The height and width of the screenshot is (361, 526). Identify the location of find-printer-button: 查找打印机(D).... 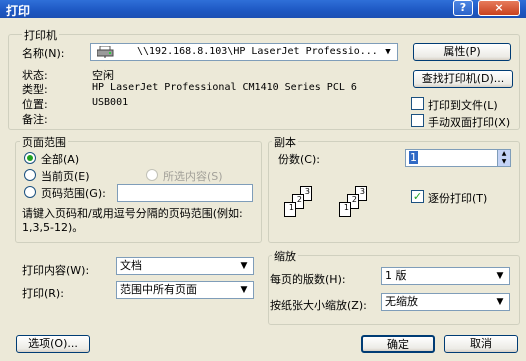
(463, 79).